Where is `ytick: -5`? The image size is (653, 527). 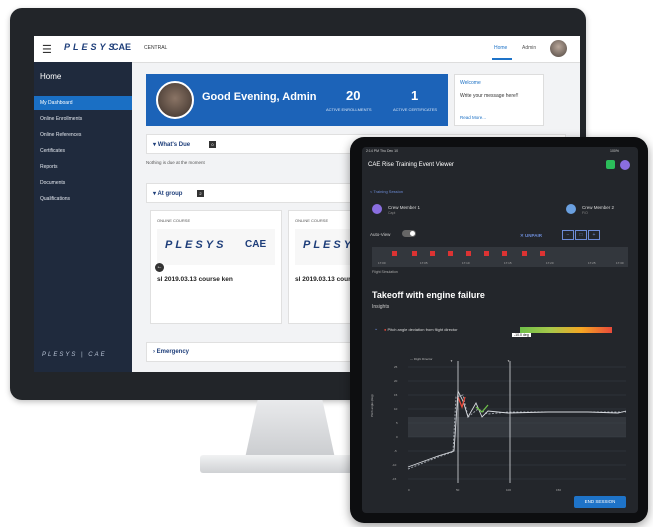 ytick: -5 is located at coordinates (395, 451).